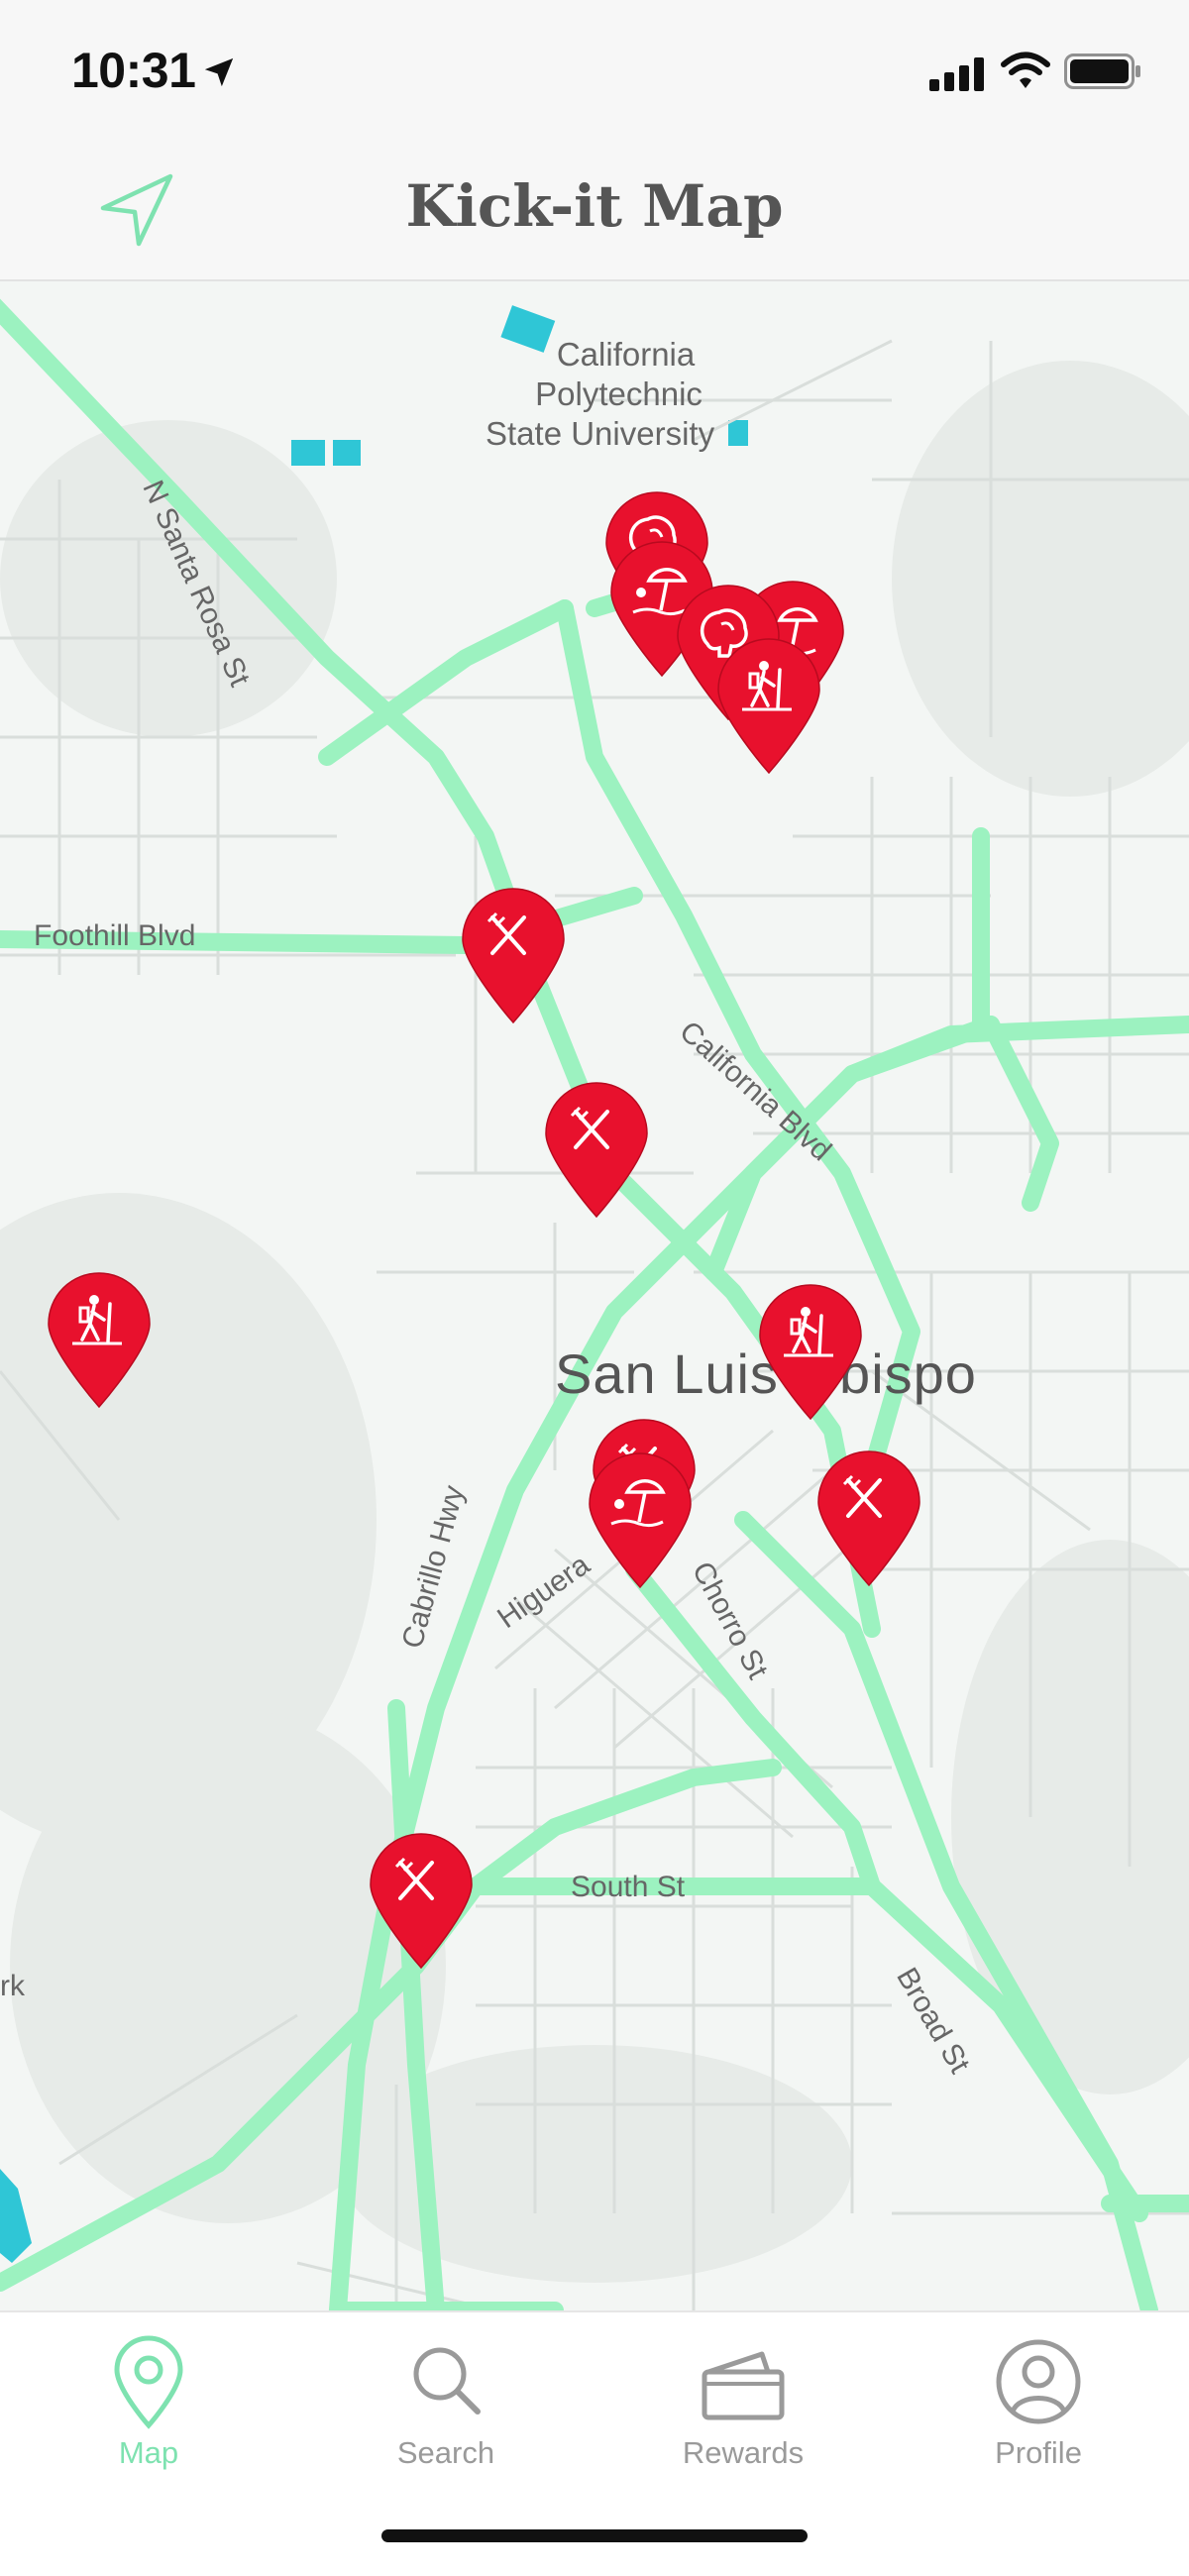 The height and width of the screenshot is (2576, 1189). Describe the element at coordinates (594, 206) in the screenshot. I see `page-title: Kick-it Map` at that location.